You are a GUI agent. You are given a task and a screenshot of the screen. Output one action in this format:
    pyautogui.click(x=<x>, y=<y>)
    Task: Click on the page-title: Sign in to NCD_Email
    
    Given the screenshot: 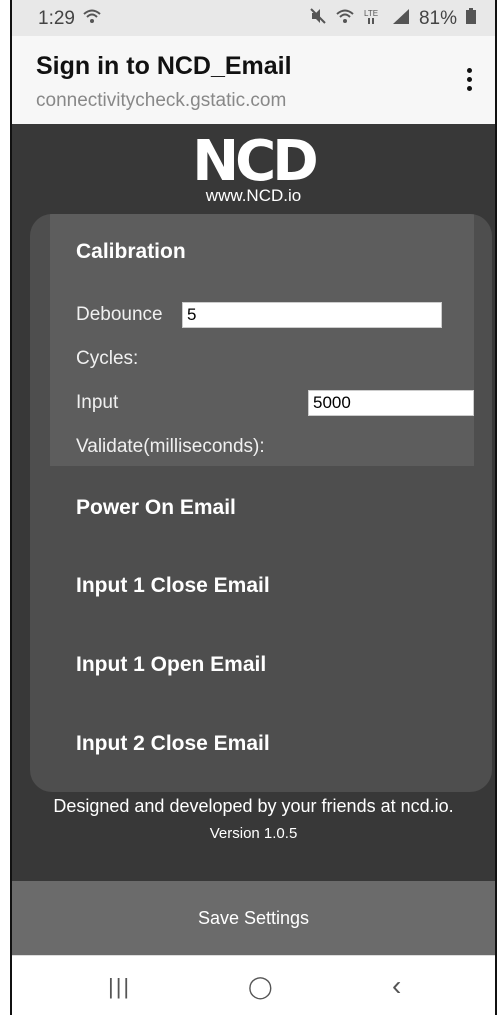 What is the action you would take?
    pyautogui.click(x=164, y=66)
    